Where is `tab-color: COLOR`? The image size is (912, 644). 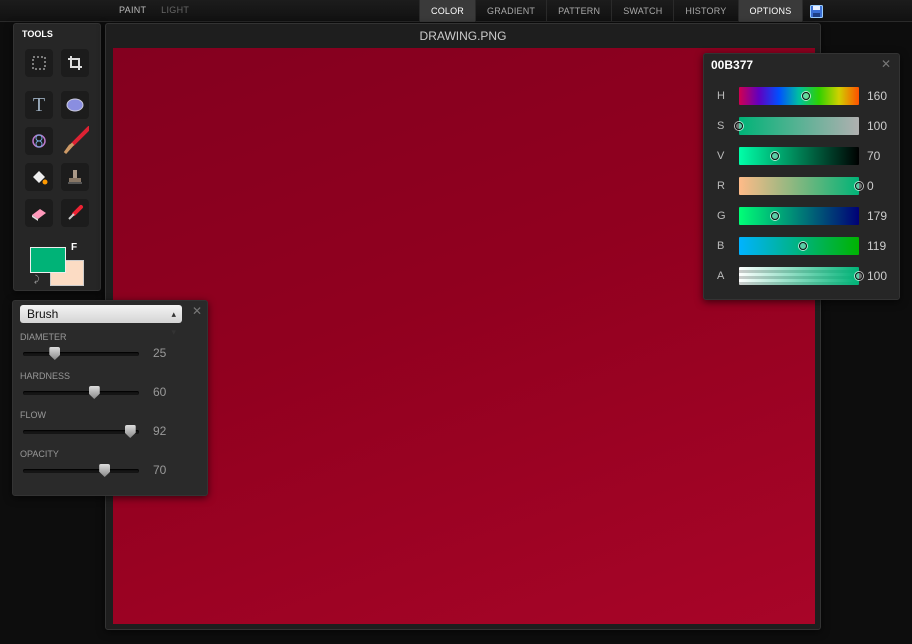
tab-color: COLOR is located at coordinates (447, 11).